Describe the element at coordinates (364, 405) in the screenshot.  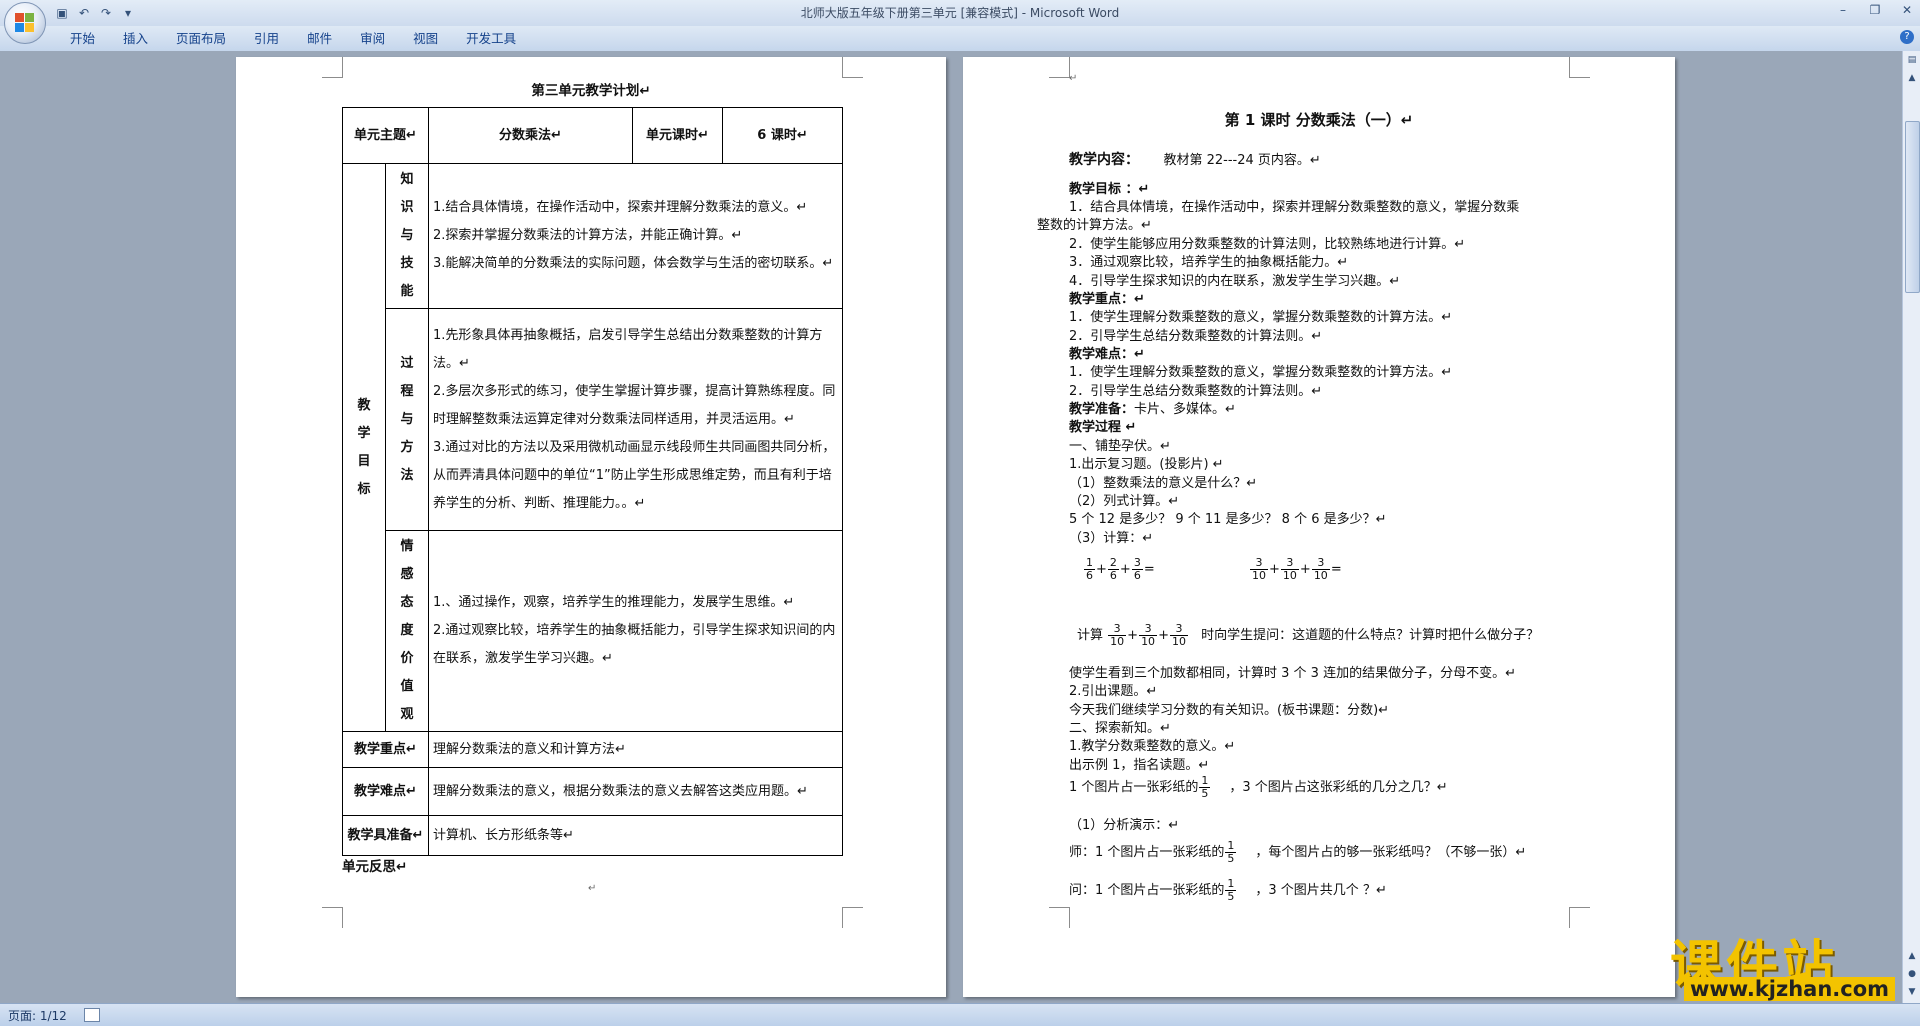
I see `goals-char: 教` at that location.